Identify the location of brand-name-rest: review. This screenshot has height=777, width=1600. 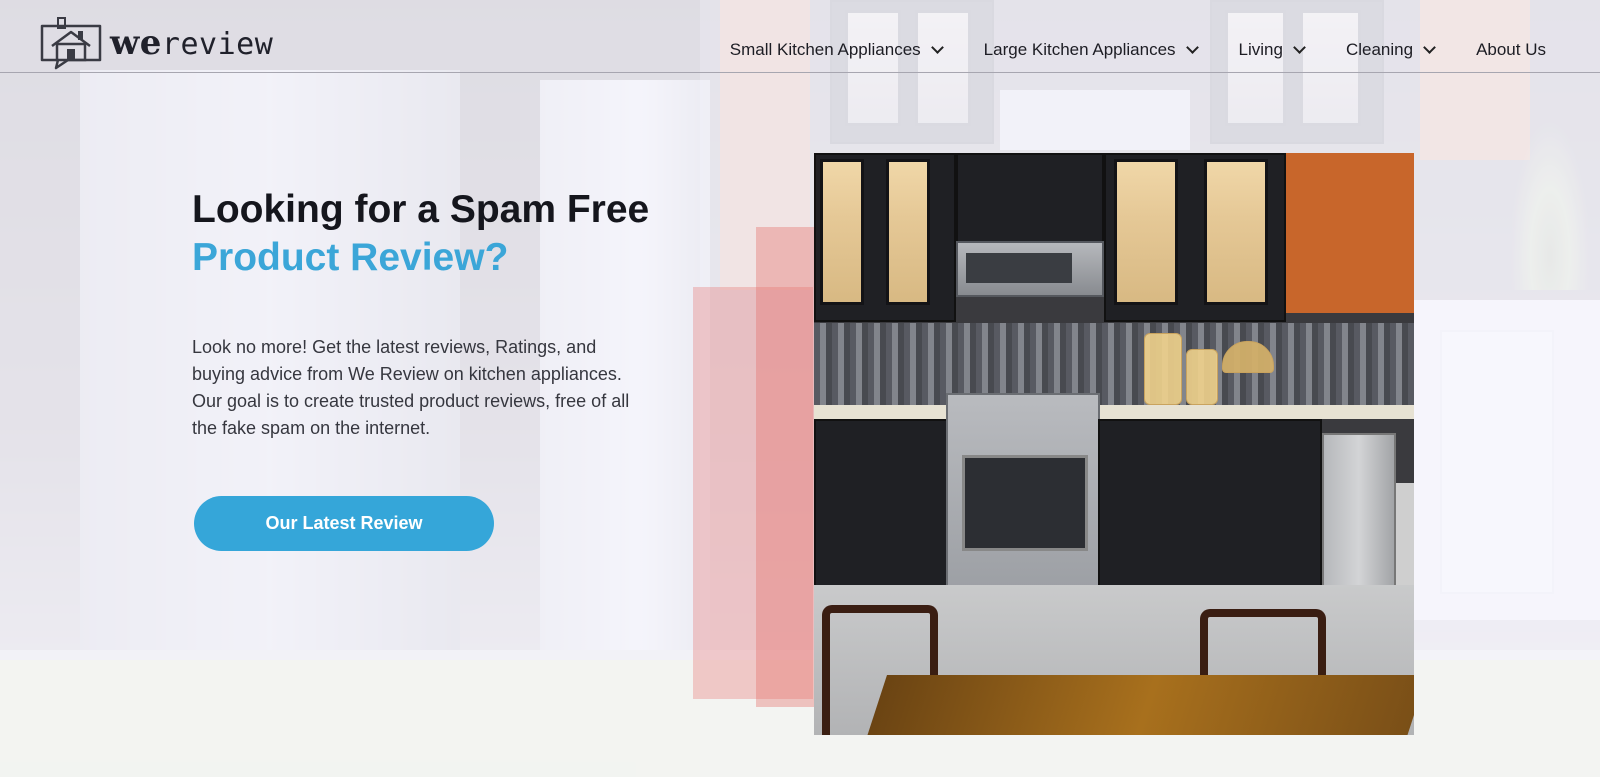
(217, 44).